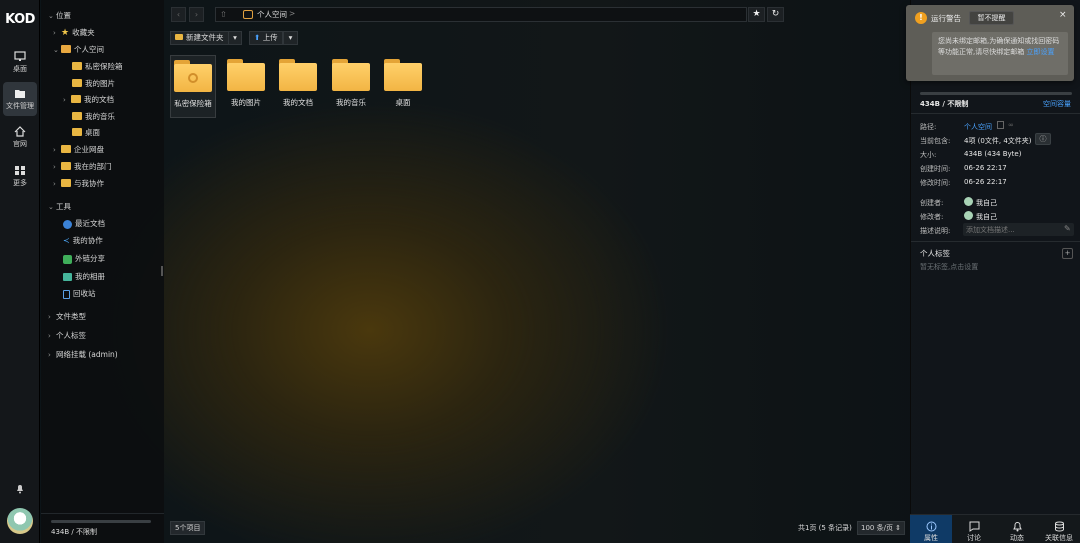  I want to click on tree-item-personal: ⌄ 个人空间, so click(78, 50).